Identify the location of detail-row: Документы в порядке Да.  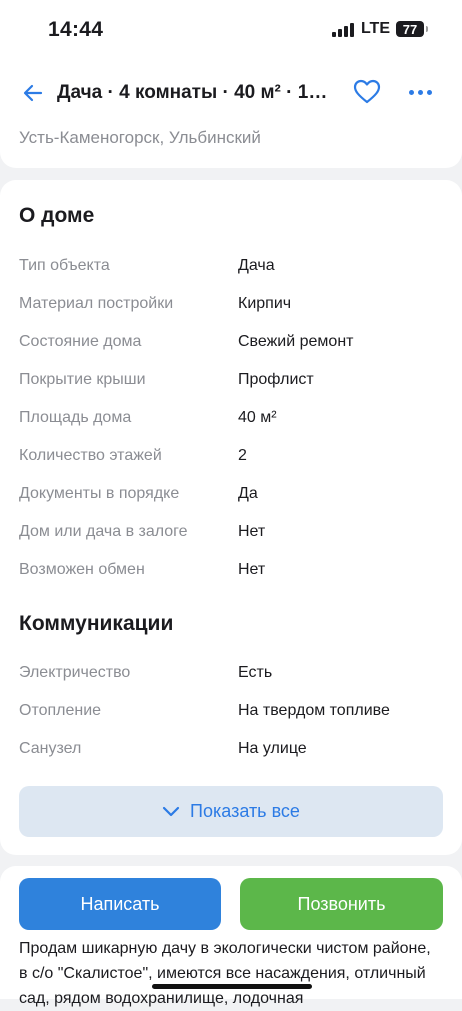
(231, 497).